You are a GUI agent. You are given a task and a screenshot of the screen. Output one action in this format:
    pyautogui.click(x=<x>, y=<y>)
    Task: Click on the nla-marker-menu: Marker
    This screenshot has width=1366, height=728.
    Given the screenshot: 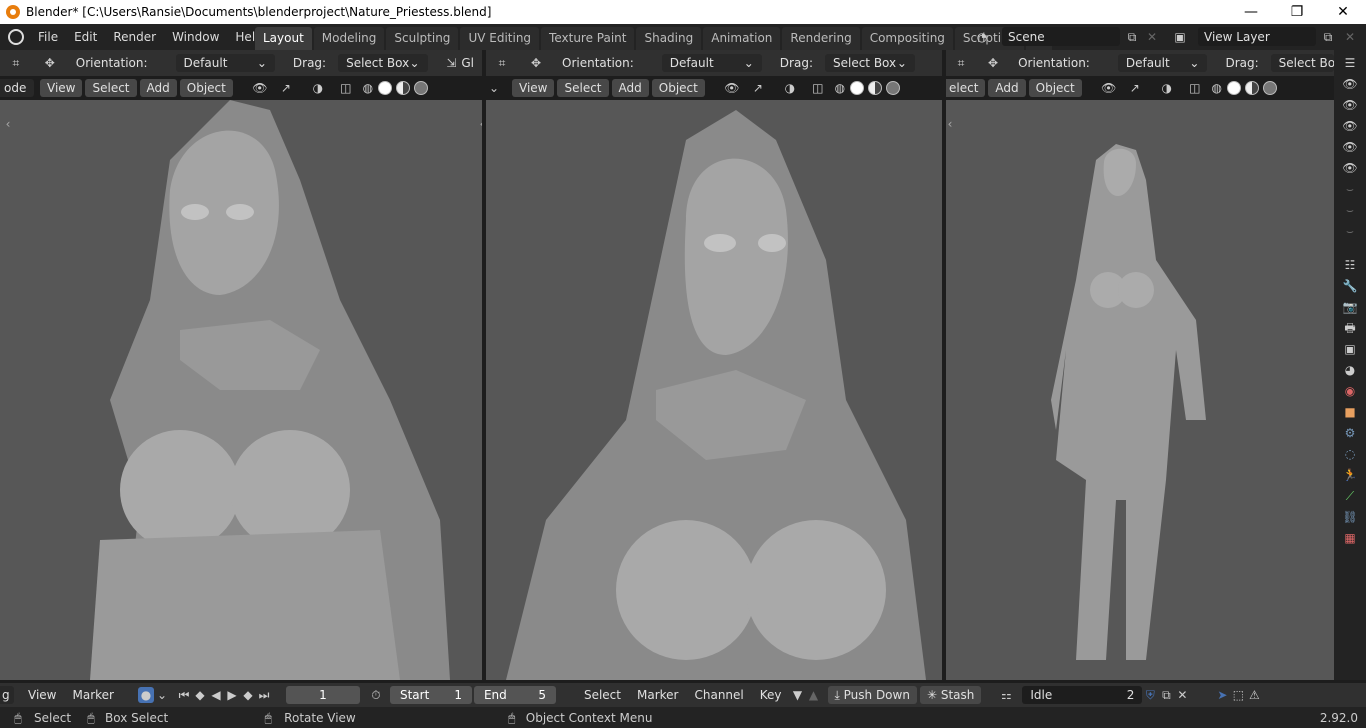 What is the action you would take?
    pyautogui.click(x=657, y=695)
    